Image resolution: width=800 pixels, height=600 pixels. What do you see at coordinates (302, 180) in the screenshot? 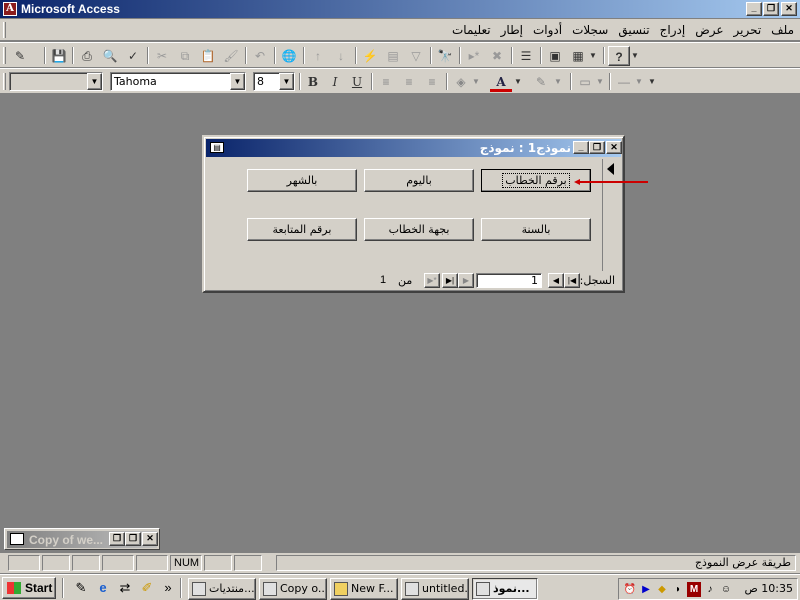
I see `by-month-button: بالشهر` at bounding box center [302, 180].